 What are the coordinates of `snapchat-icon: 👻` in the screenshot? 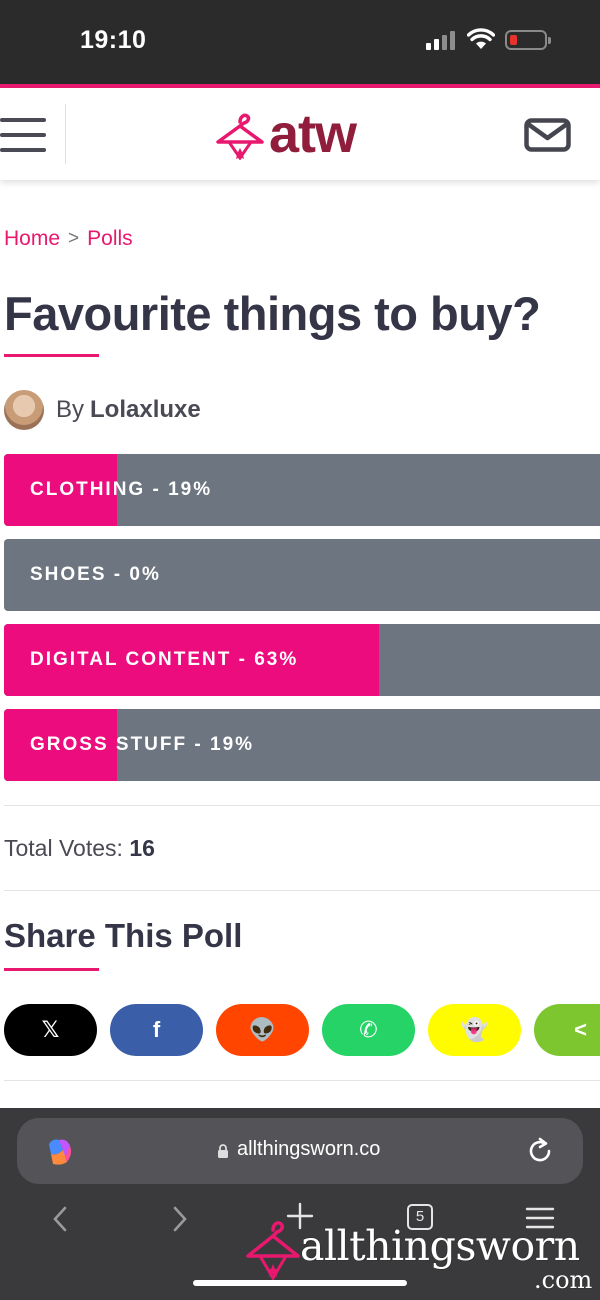 It's located at (474, 1029).